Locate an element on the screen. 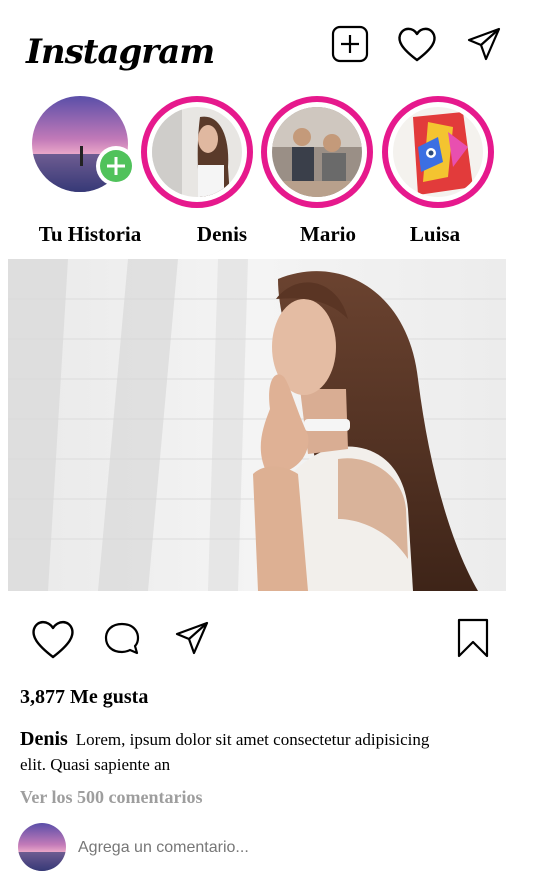  heart-icon is located at coordinates (417, 44).